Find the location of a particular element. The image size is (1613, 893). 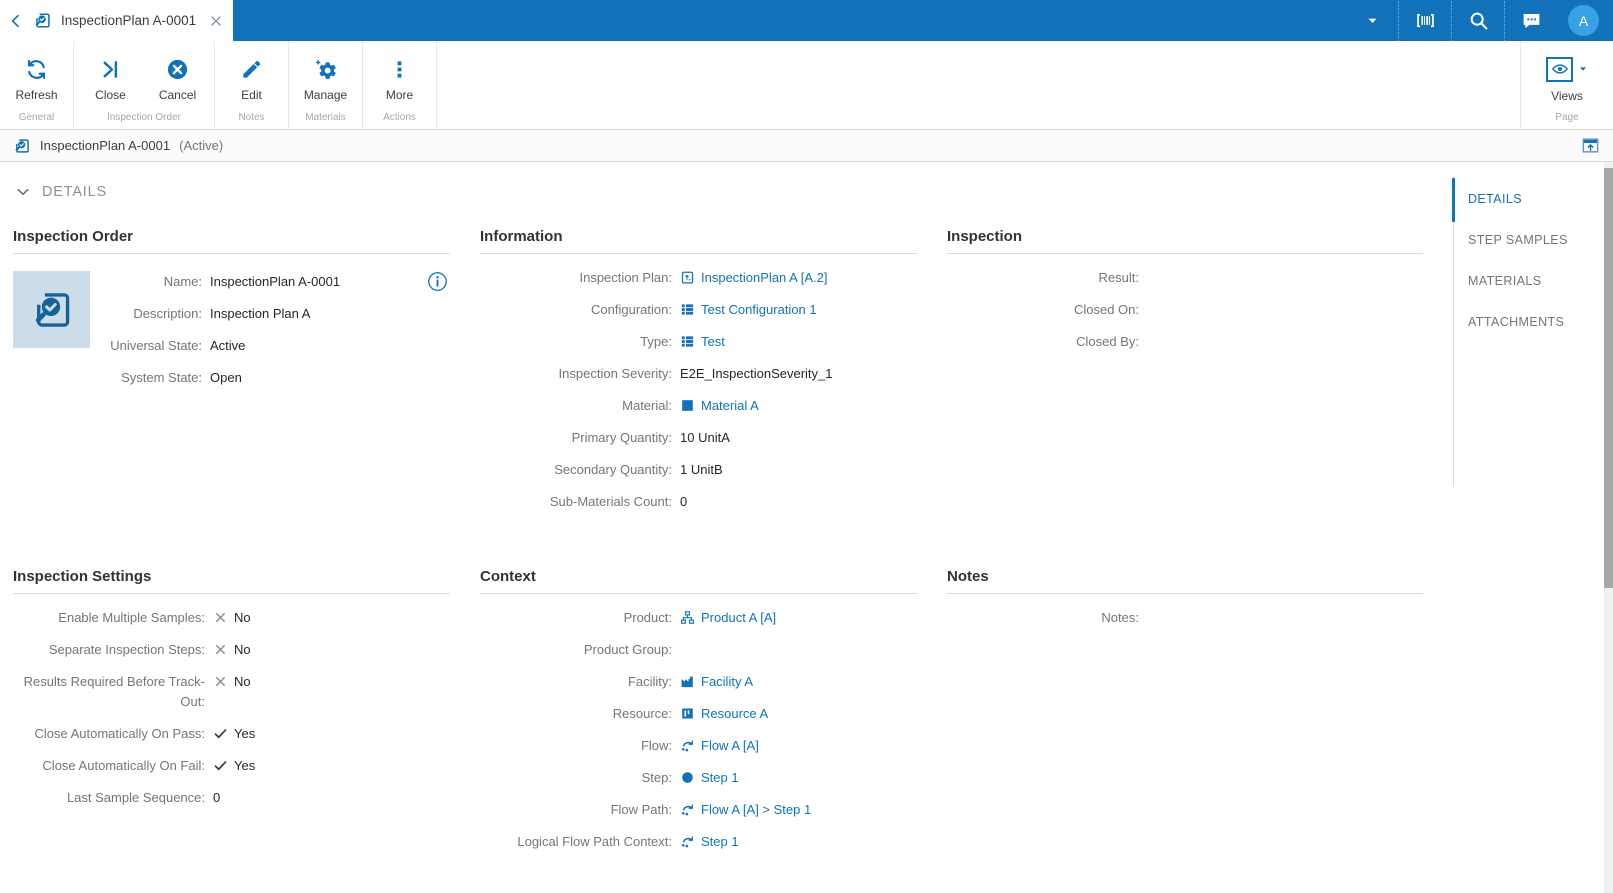

field-value-link: Test Configuration 1 is located at coordinates (759, 310).